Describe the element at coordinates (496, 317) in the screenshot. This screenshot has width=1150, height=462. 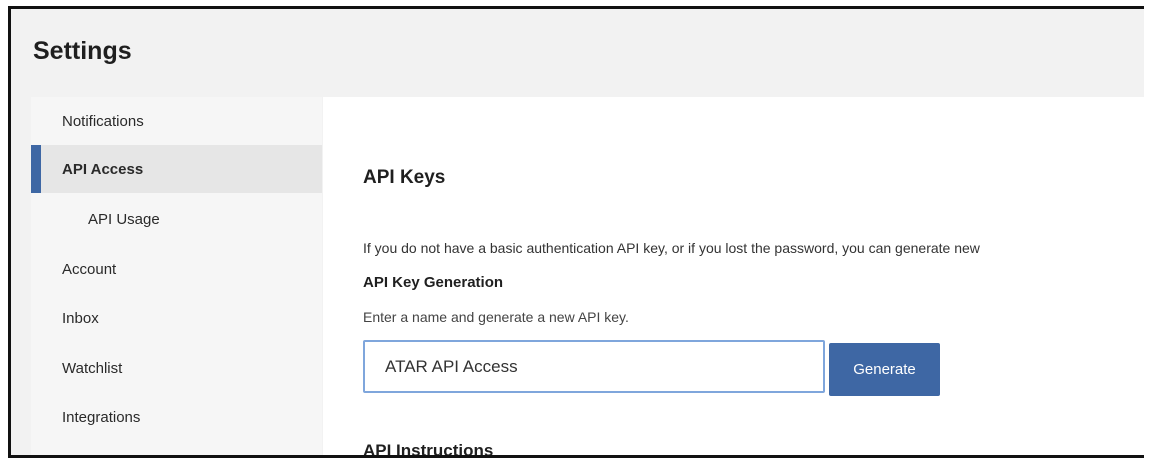
I see `api-key-generation-hint: Enter a name and generate a new API key.` at that location.